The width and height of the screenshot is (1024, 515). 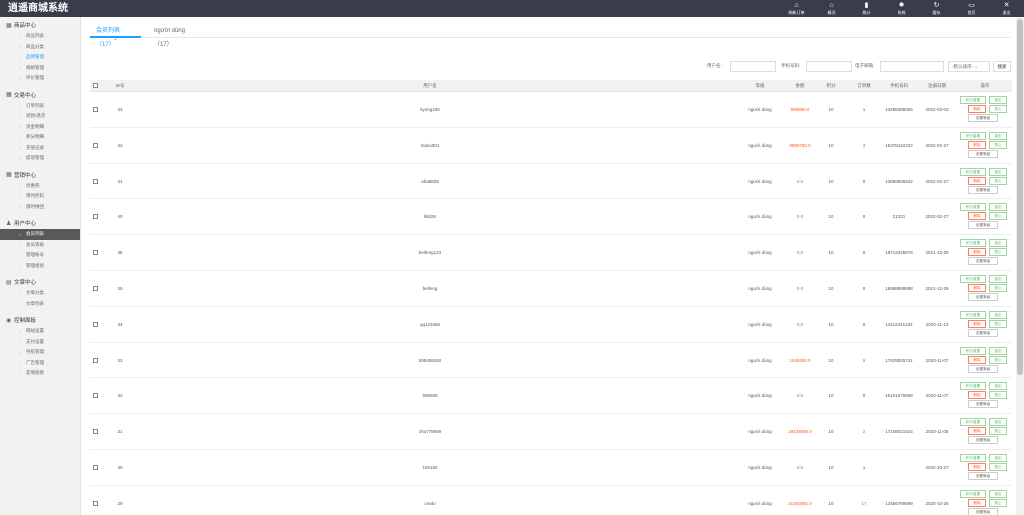 I want to click on topnav-item-1: ⌂ 概况, so click(x=831, y=8).